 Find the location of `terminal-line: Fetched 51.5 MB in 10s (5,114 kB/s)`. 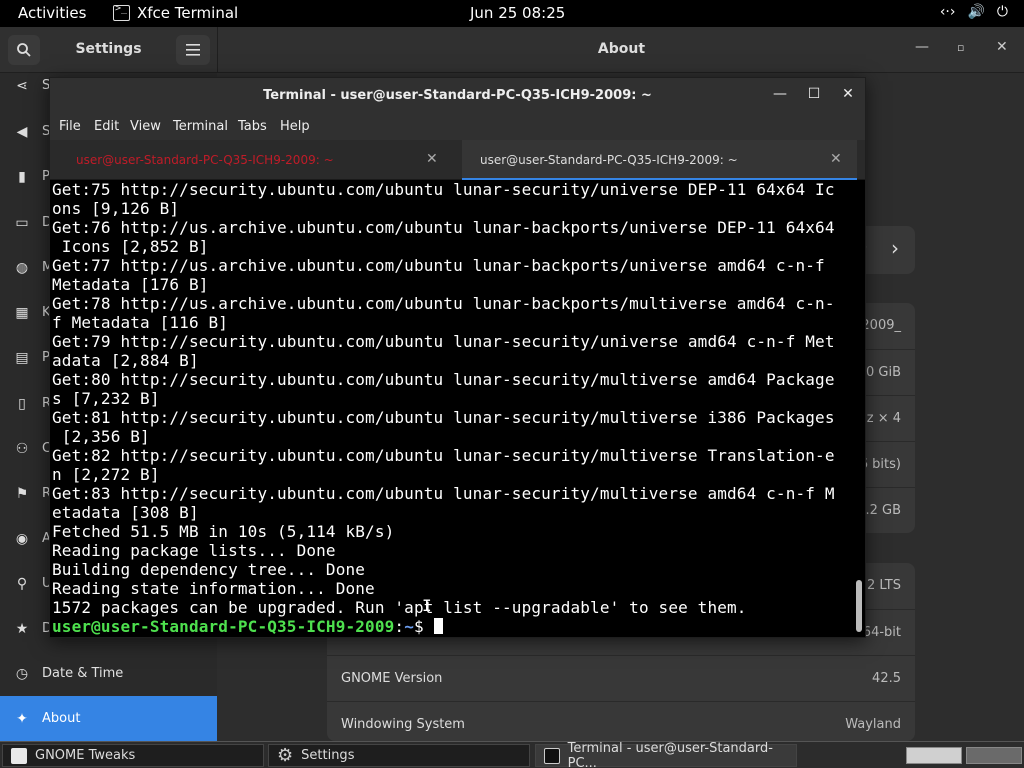

terminal-line: Fetched 51.5 MB in 10s (5,114 kB/s) is located at coordinates (223, 531).